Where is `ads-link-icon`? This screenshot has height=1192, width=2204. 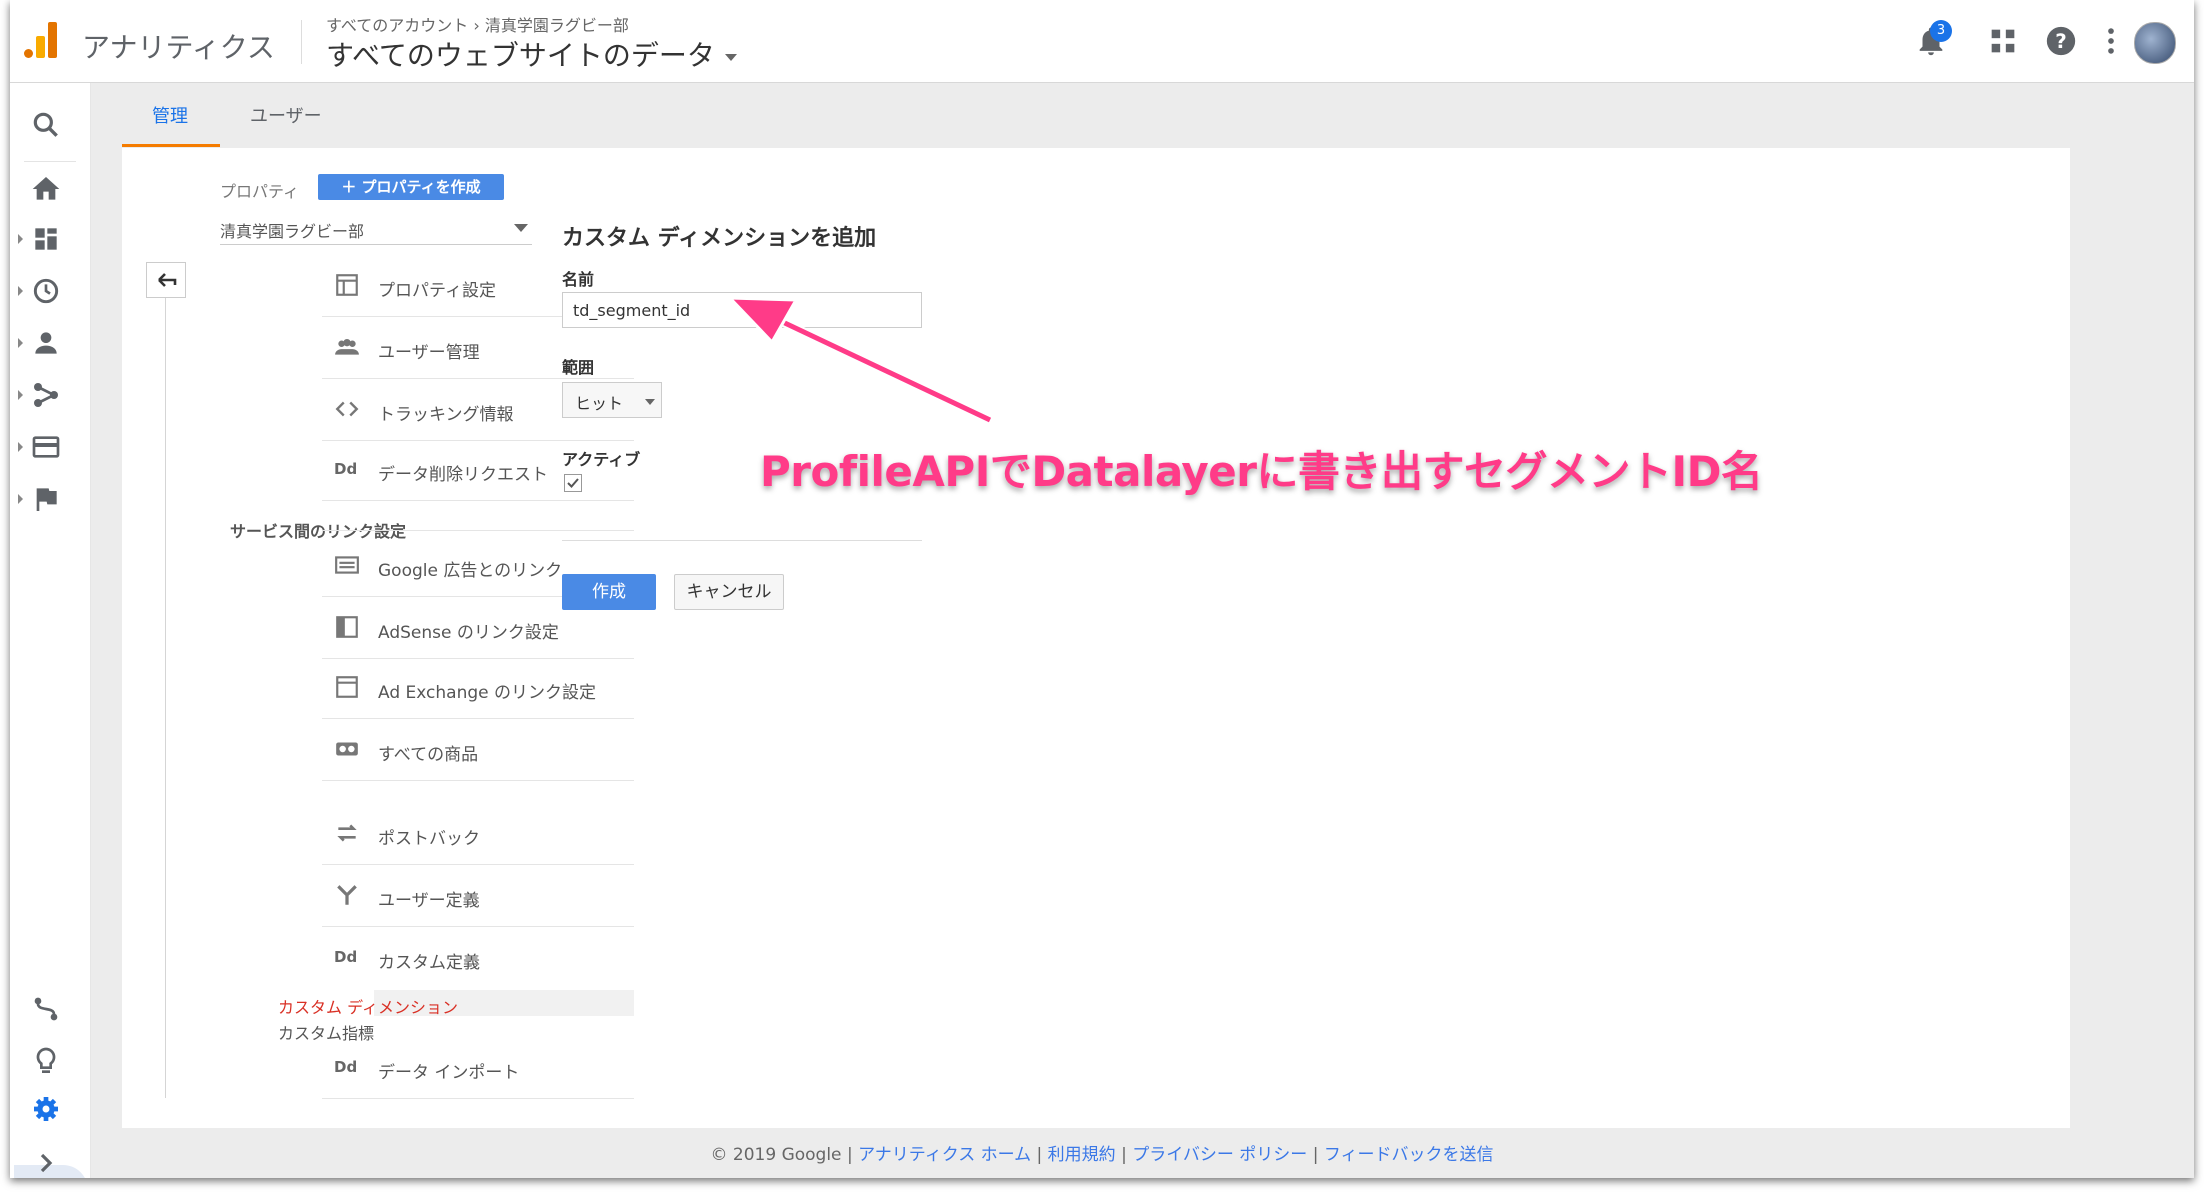
ads-link-icon is located at coordinates (347, 565).